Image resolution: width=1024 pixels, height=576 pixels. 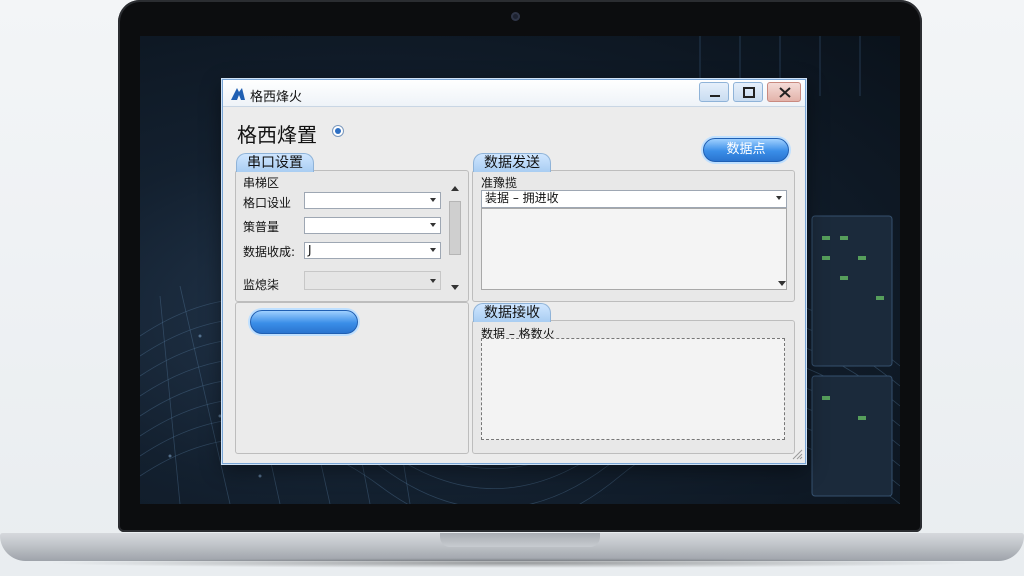 I want to click on data-bits-value: J, so click(x=310, y=250).